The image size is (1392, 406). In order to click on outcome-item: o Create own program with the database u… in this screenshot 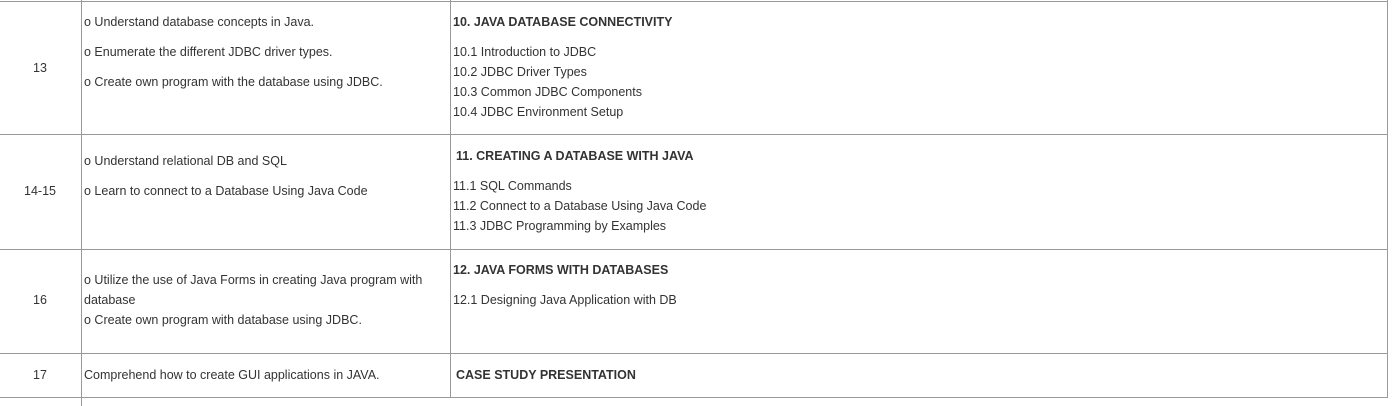, I will do `click(233, 82)`.